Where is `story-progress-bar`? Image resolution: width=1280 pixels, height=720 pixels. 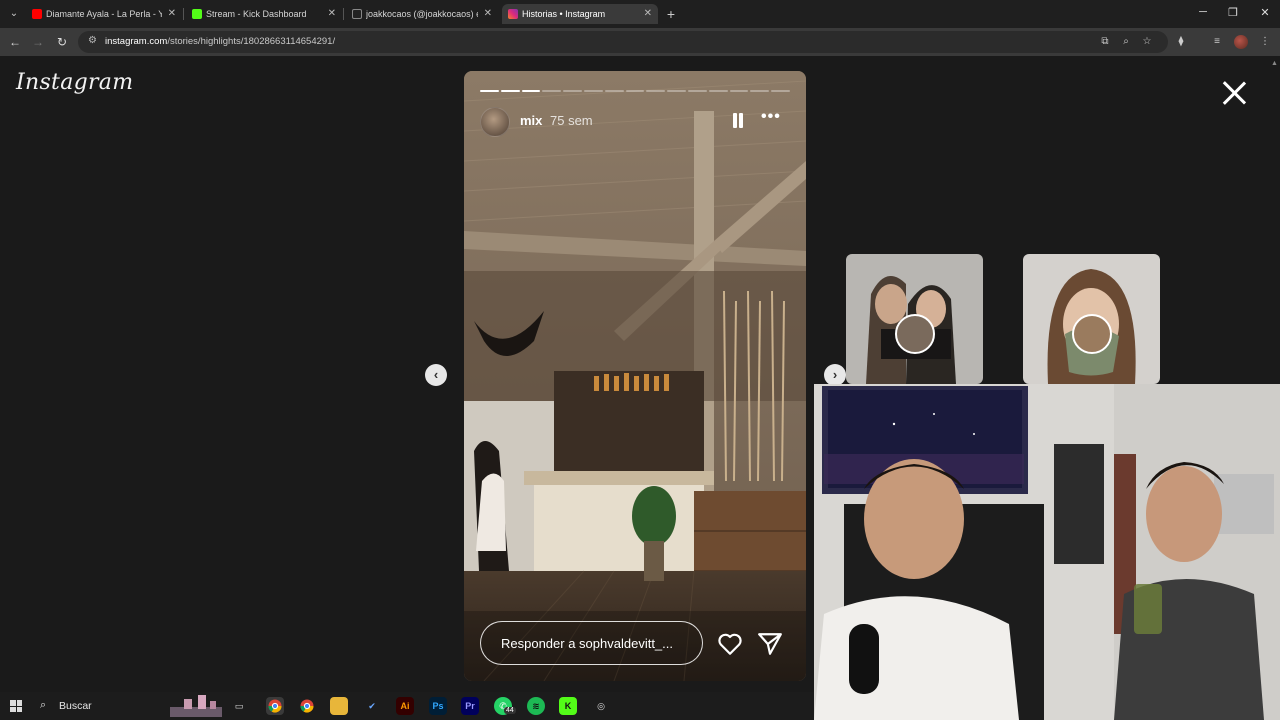
story-progress-bar is located at coordinates (635, 91).